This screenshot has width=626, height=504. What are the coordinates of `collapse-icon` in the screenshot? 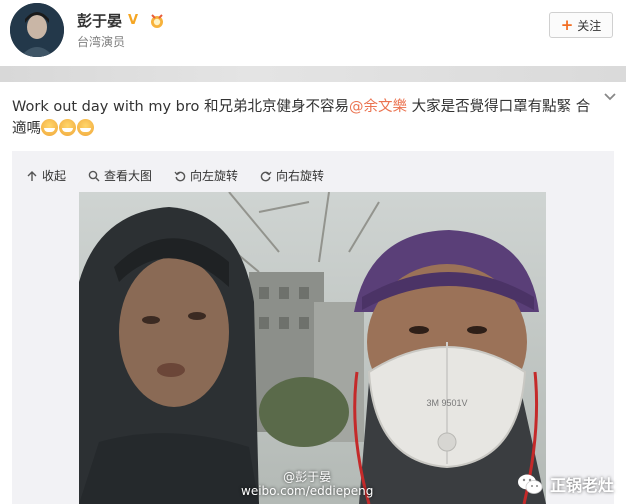 It's located at (32, 175).